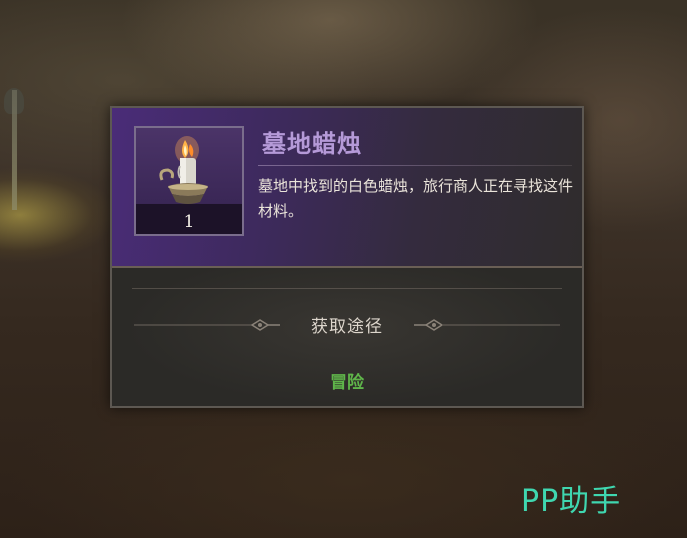 The width and height of the screenshot is (687, 538). I want to click on lamp-post, so click(14, 150).